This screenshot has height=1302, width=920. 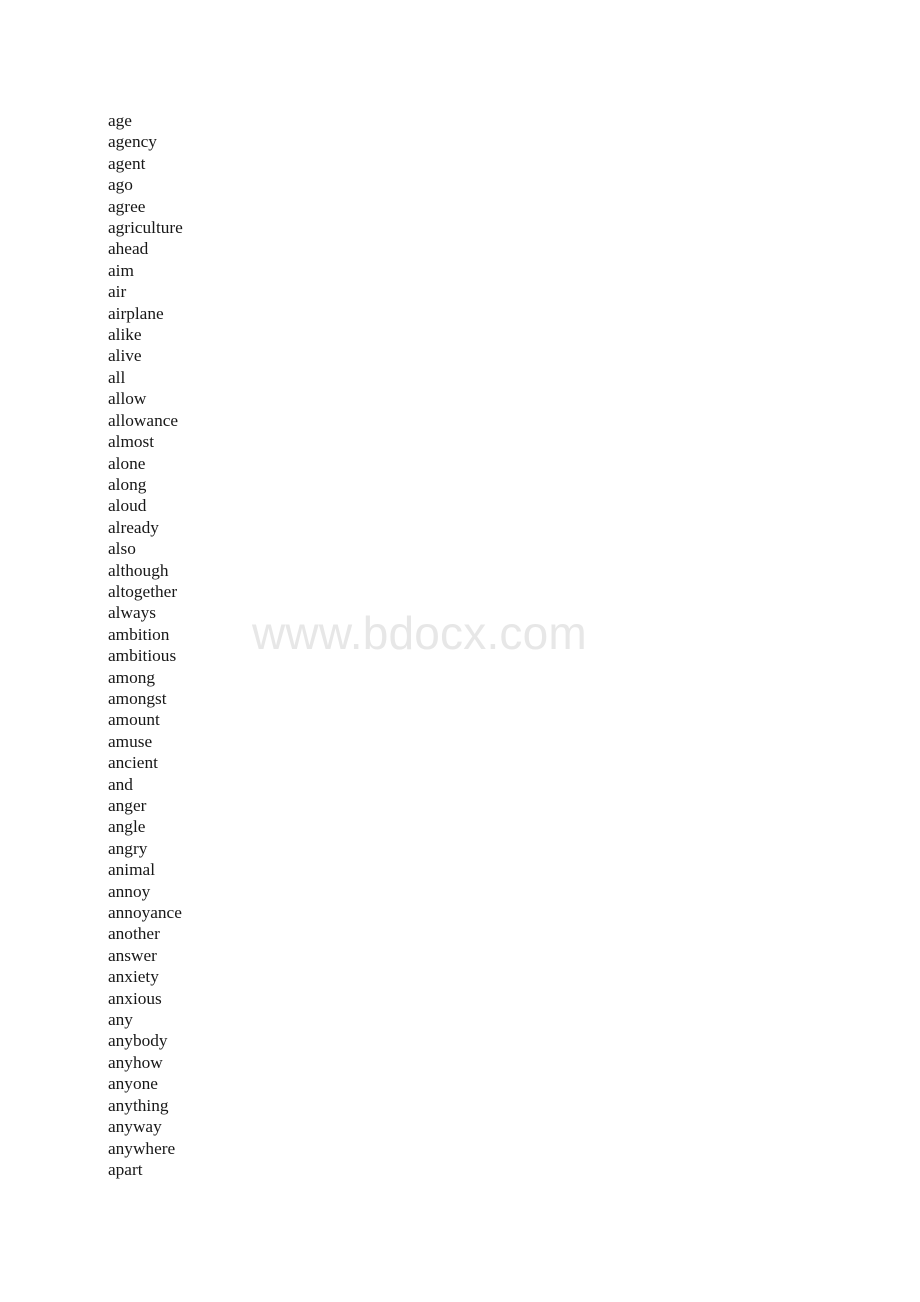 What do you see at coordinates (137, 698) in the screenshot?
I see `word-list-item: amongst` at bounding box center [137, 698].